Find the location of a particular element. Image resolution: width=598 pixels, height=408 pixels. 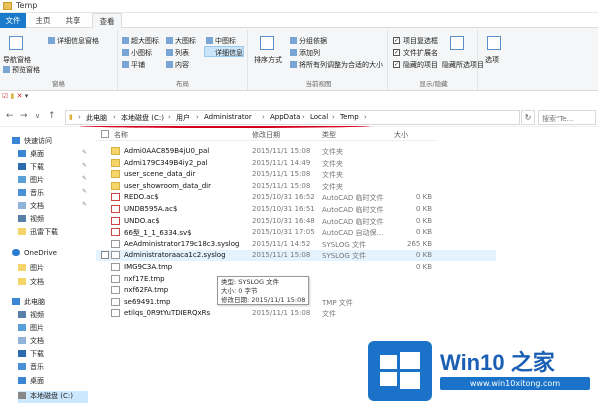

tab-home: 主页 is located at coordinates (43, 20).